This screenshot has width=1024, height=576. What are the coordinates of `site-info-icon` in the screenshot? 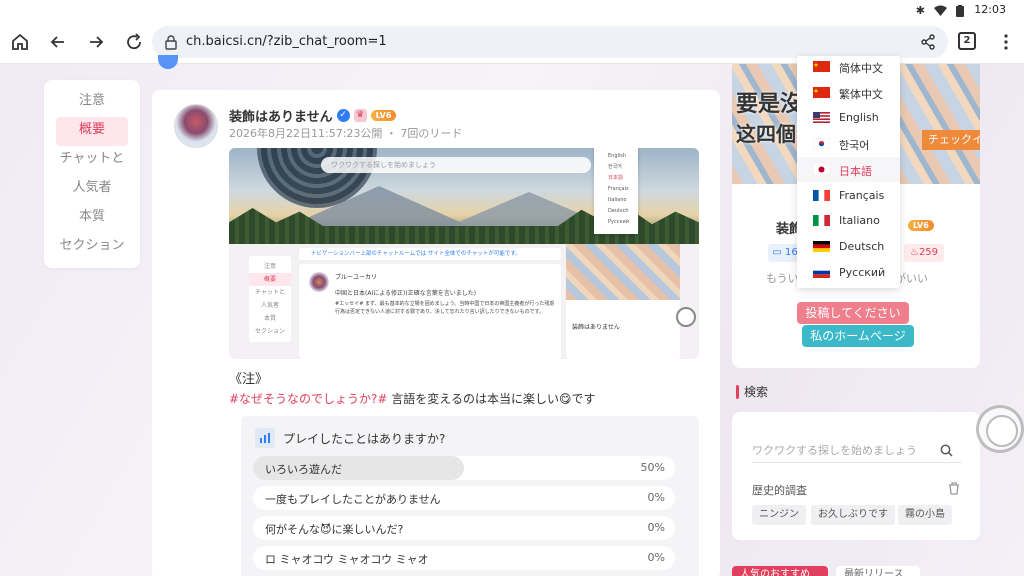 It's located at (171, 42).